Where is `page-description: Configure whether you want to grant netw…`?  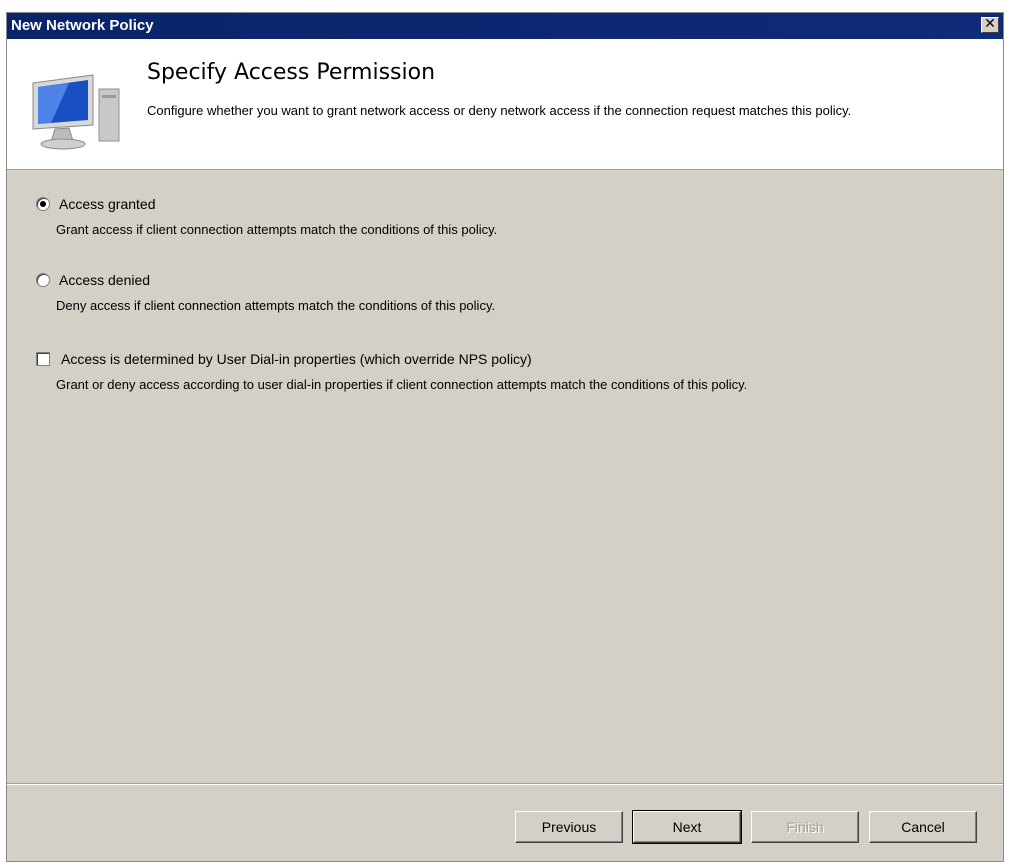
page-description: Configure whether you want to grant netw… is located at coordinates (499, 110).